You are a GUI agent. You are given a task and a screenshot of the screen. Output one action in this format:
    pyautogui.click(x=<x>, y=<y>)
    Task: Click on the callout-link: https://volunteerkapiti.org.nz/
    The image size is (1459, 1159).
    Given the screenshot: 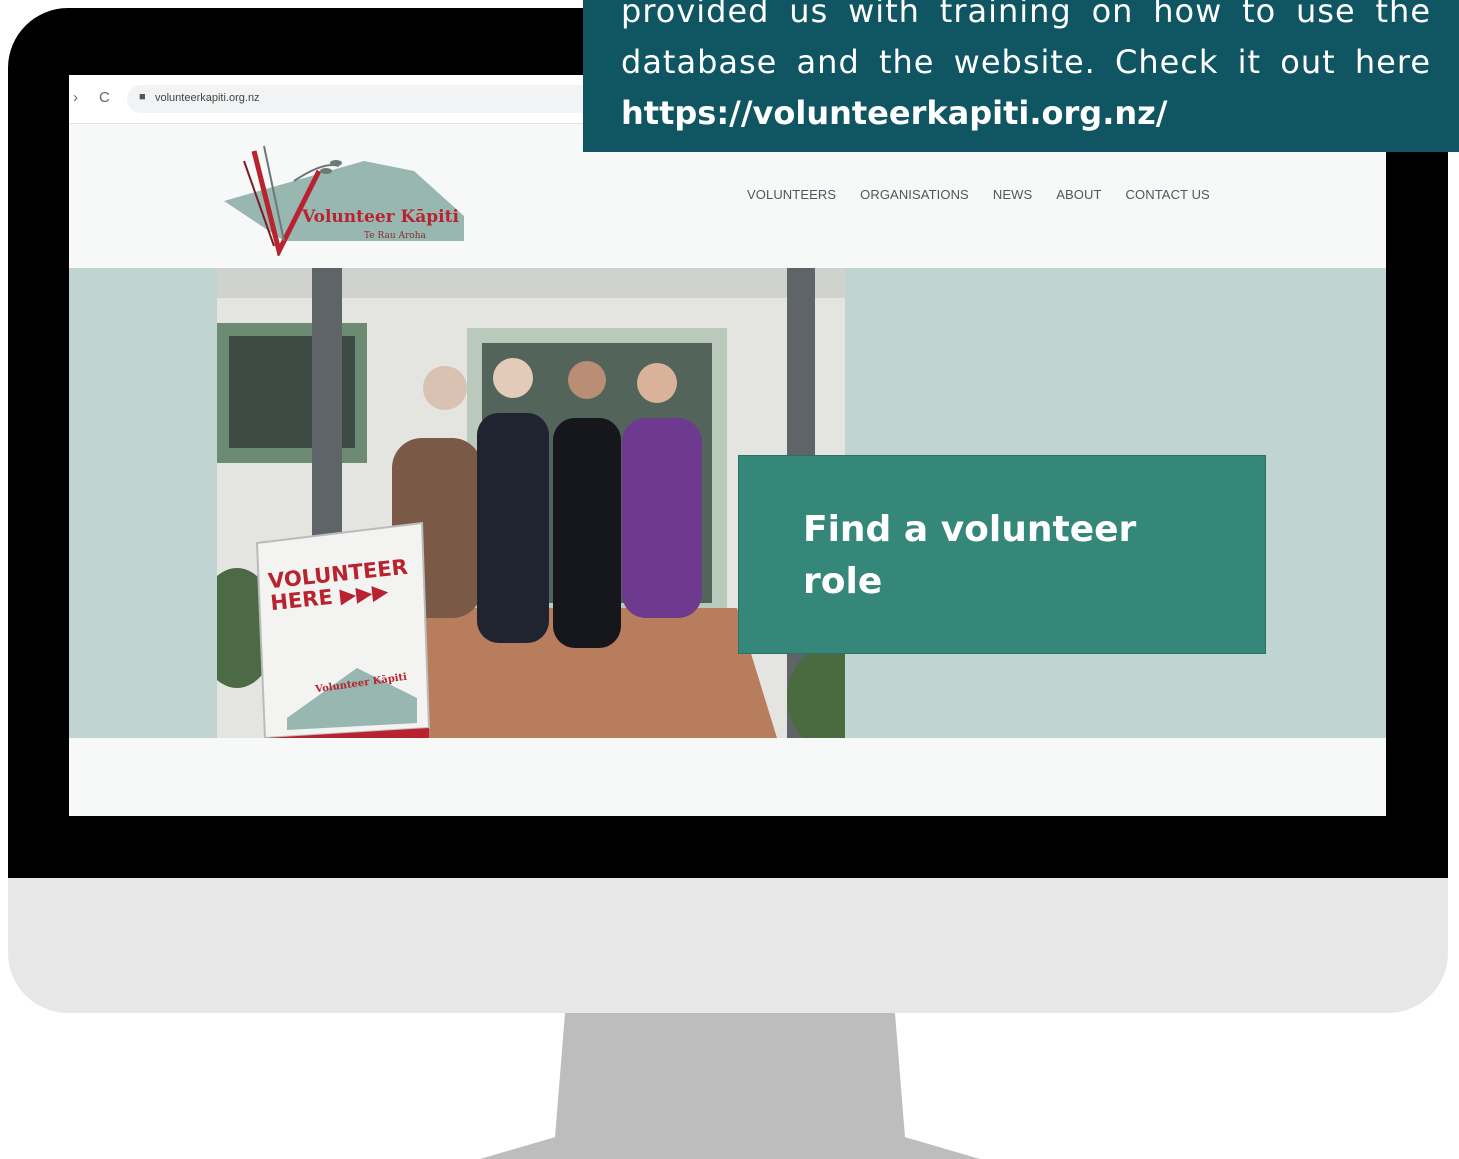 What is the action you would take?
    pyautogui.click(x=894, y=113)
    